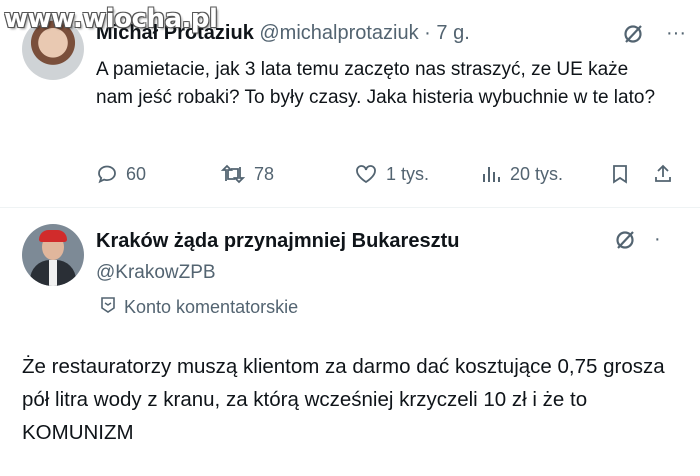 The height and width of the screenshot is (476, 700). I want to click on author-handle: @KrakowZPB, so click(156, 273).